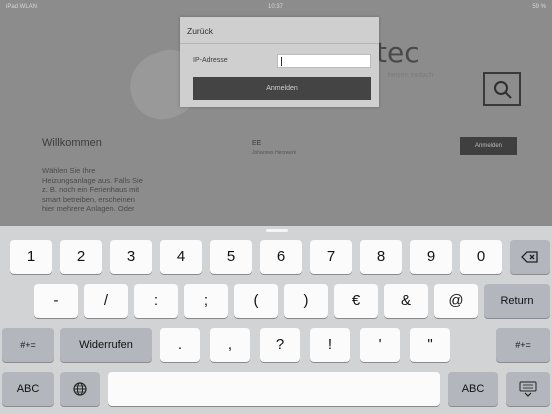 This screenshot has height=414, width=552. I want to click on text-cursor, so click(281, 61).